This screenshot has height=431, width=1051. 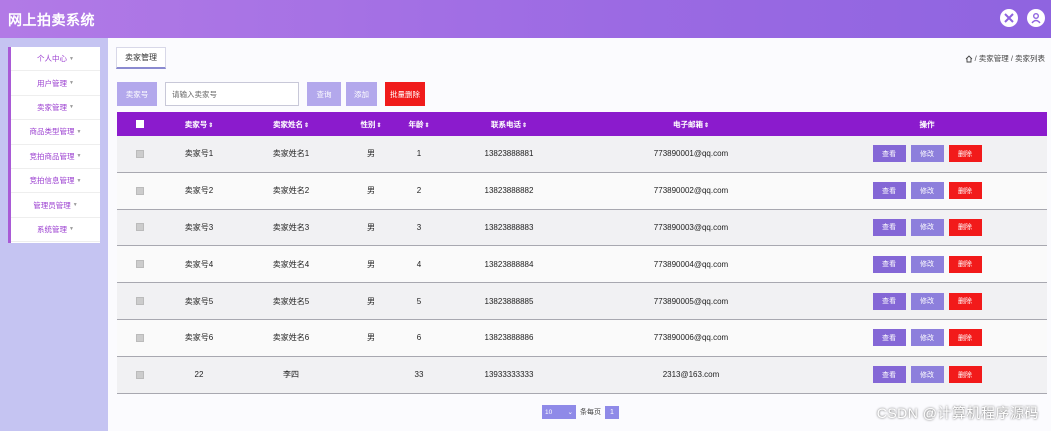 I want to click on column-header-gender: 性别⇕, so click(x=371, y=124).